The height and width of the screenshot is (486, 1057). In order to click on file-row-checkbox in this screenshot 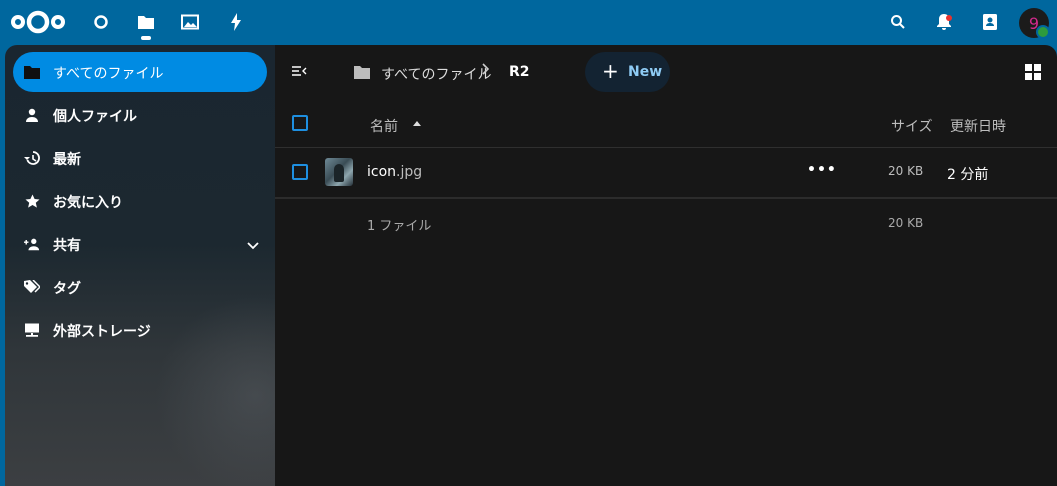, I will do `click(300, 172)`.